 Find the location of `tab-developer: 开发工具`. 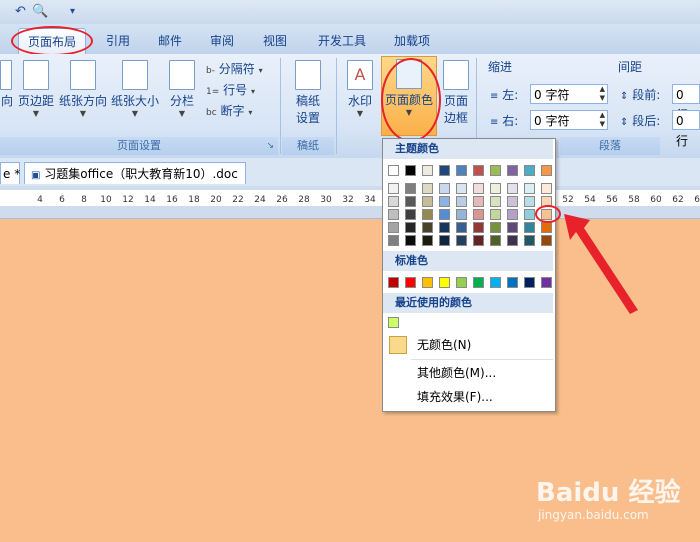

tab-developer: 开发工具 is located at coordinates (342, 41).